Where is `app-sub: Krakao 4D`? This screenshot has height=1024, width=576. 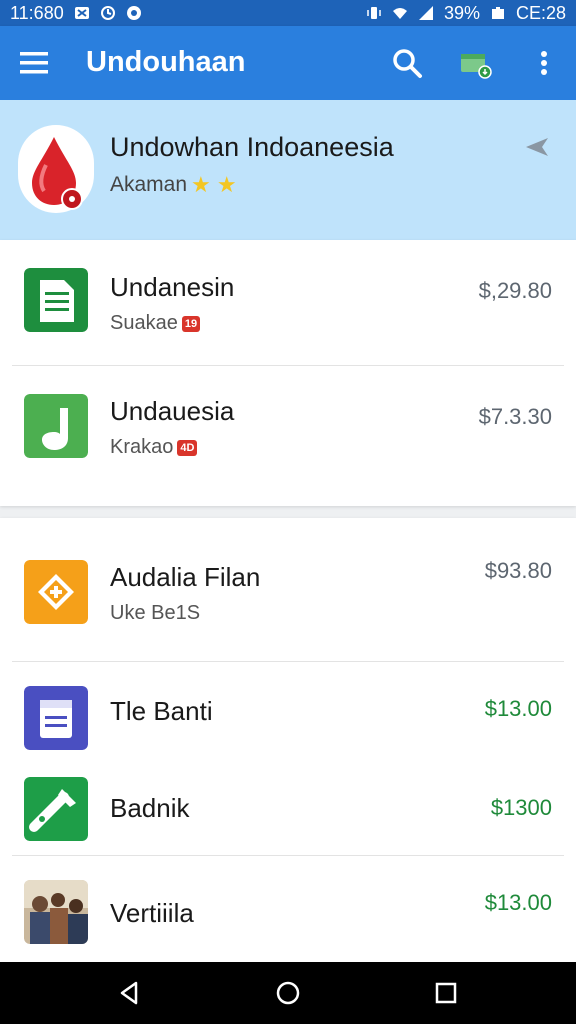 app-sub: Krakao 4D is located at coordinates (154, 447).